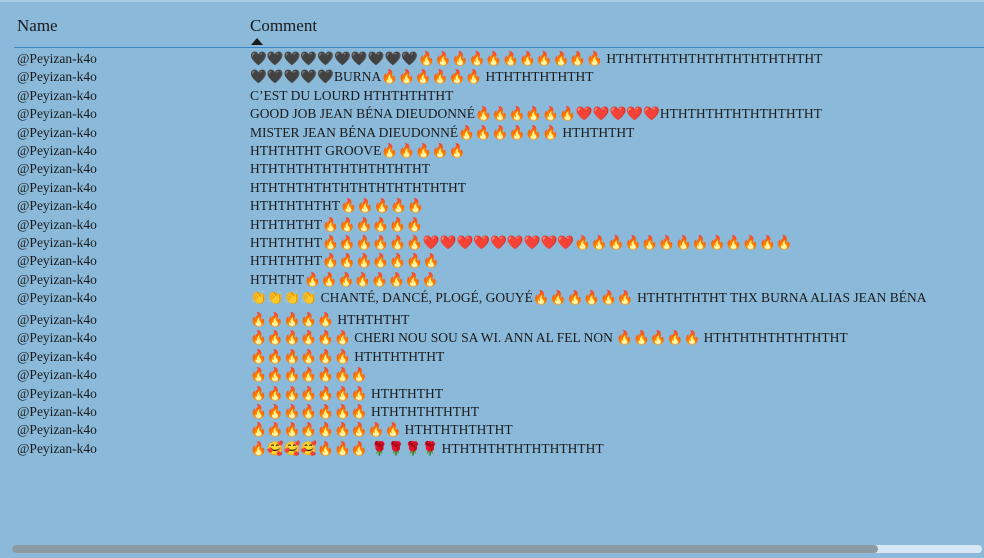 This screenshot has width=984, height=558. What do you see at coordinates (309, 375) in the screenshot?
I see `row-comment-cell: 🔥🔥🔥🔥🔥🔥🔥` at bounding box center [309, 375].